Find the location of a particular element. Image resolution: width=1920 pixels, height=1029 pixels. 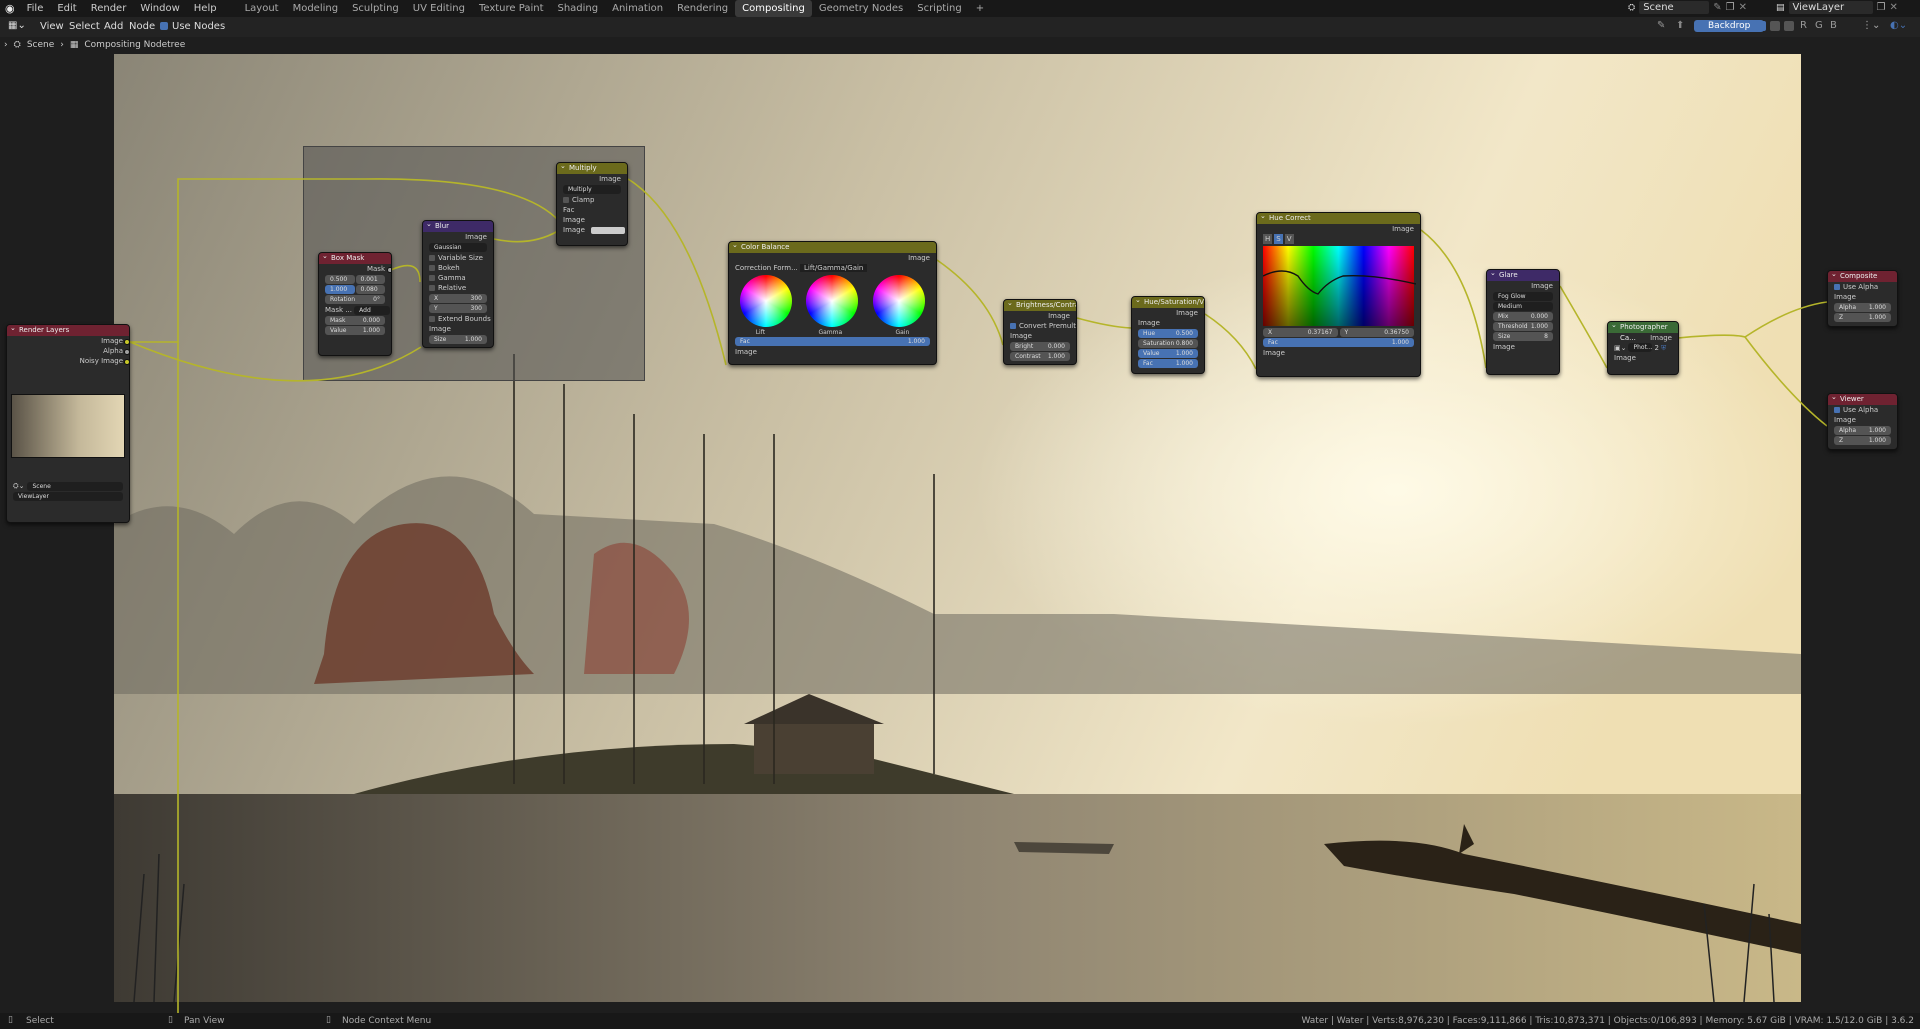

blur-type-dropdown: Gaussian is located at coordinates (458, 247).